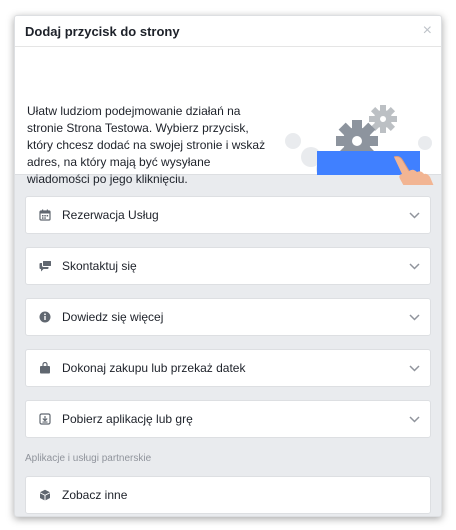  I want to click on option-contact: Skontaktuj się, so click(228, 266).